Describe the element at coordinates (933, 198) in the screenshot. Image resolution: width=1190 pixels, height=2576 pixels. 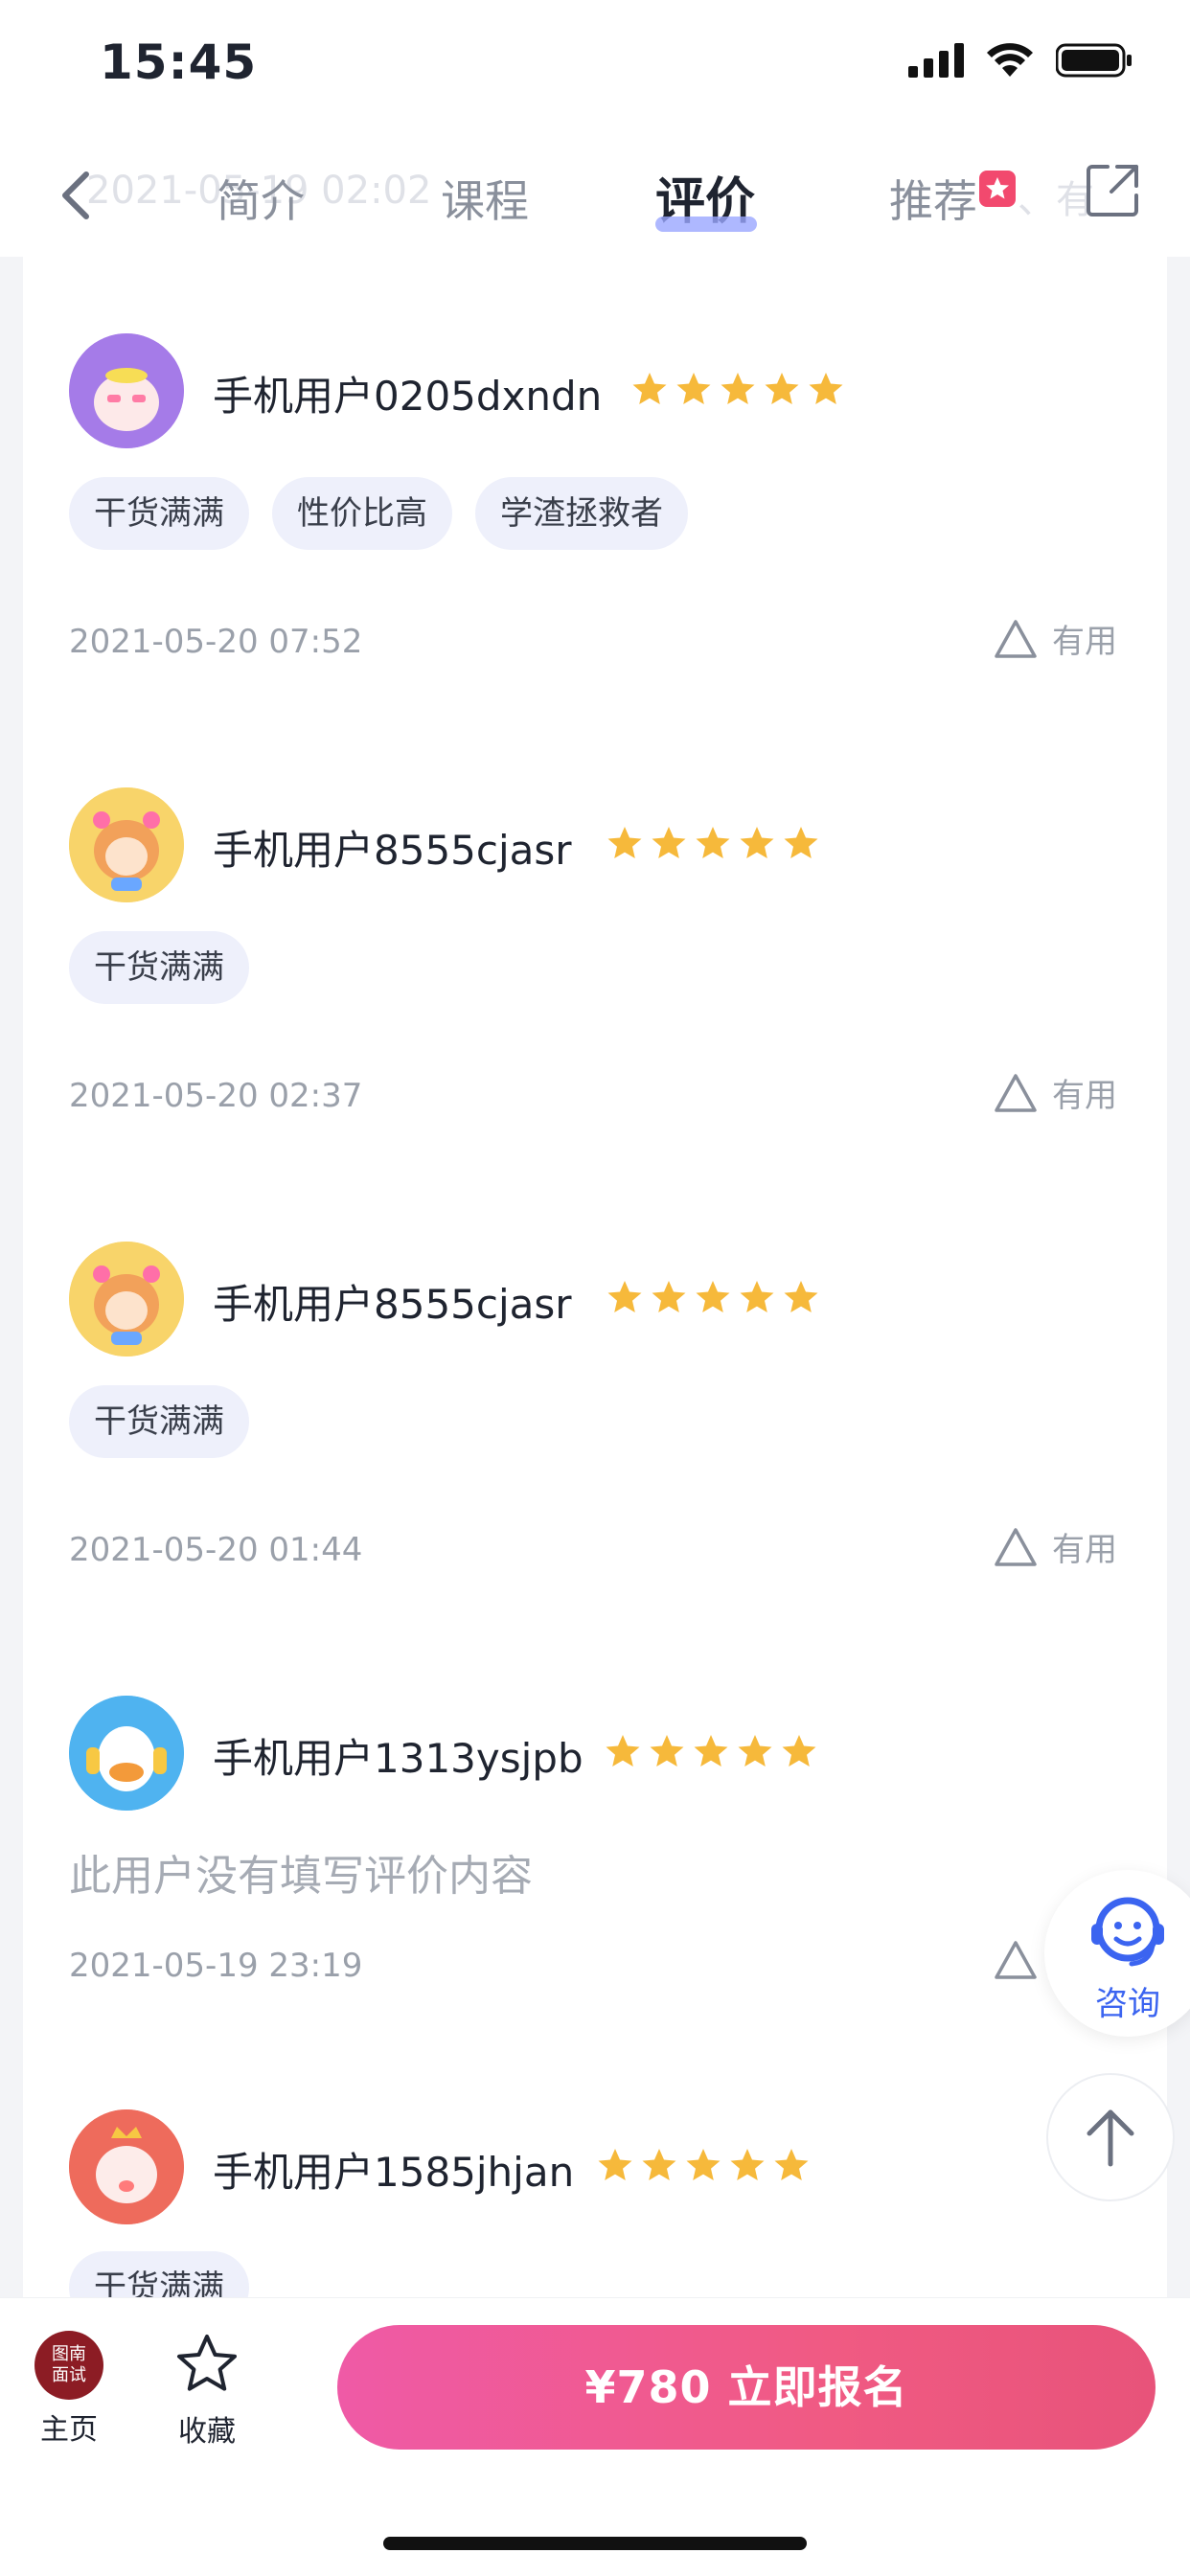
I see `tab-recommend: 推荐` at that location.